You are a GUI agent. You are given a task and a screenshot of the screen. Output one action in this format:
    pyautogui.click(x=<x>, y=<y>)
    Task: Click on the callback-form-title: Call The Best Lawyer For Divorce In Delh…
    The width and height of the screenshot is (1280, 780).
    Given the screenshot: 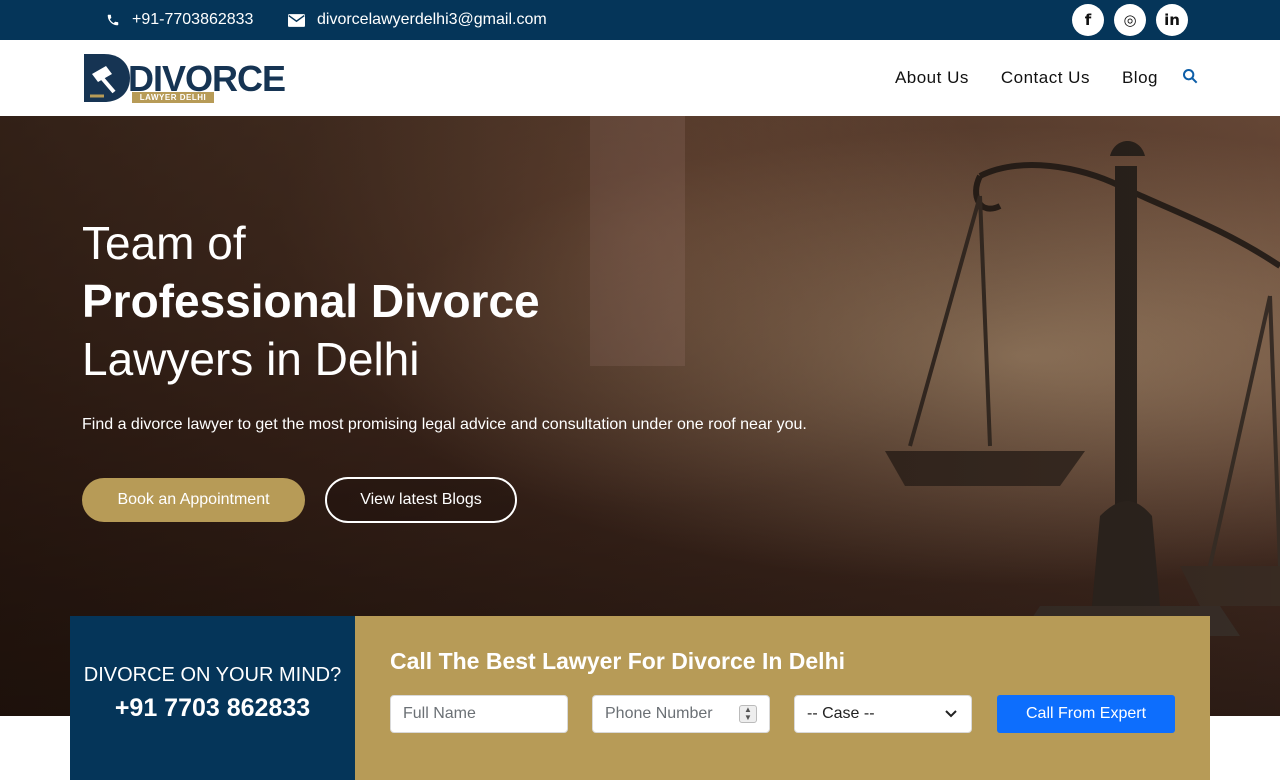 What is the action you would take?
    pyautogui.click(x=618, y=661)
    